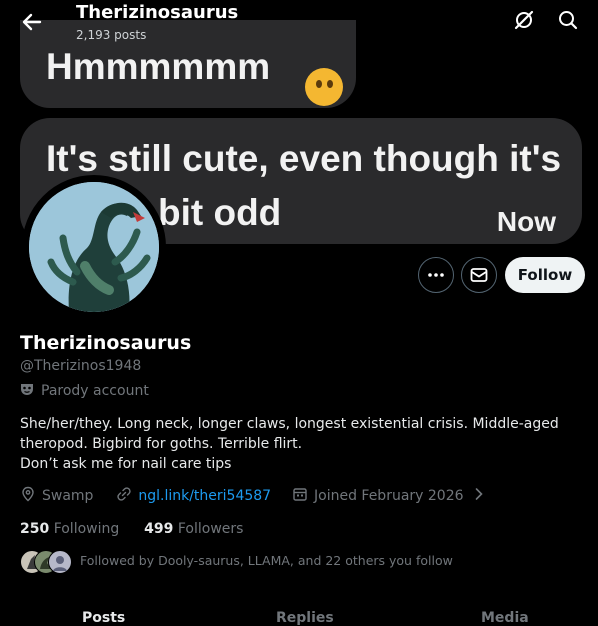  What do you see at coordinates (111, 35) in the screenshot?
I see `post-count: 2,193 posts` at bounding box center [111, 35].